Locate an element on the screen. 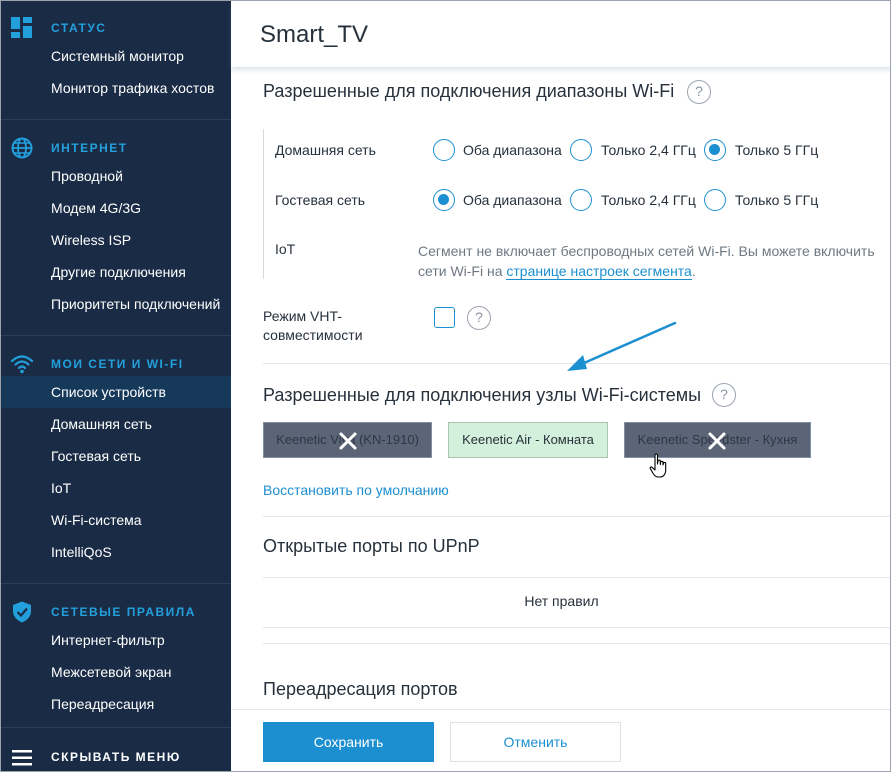 This screenshot has width=891, height=772. port-forwarding-heading: Переадресация портов is located at coordinates (360, 689).